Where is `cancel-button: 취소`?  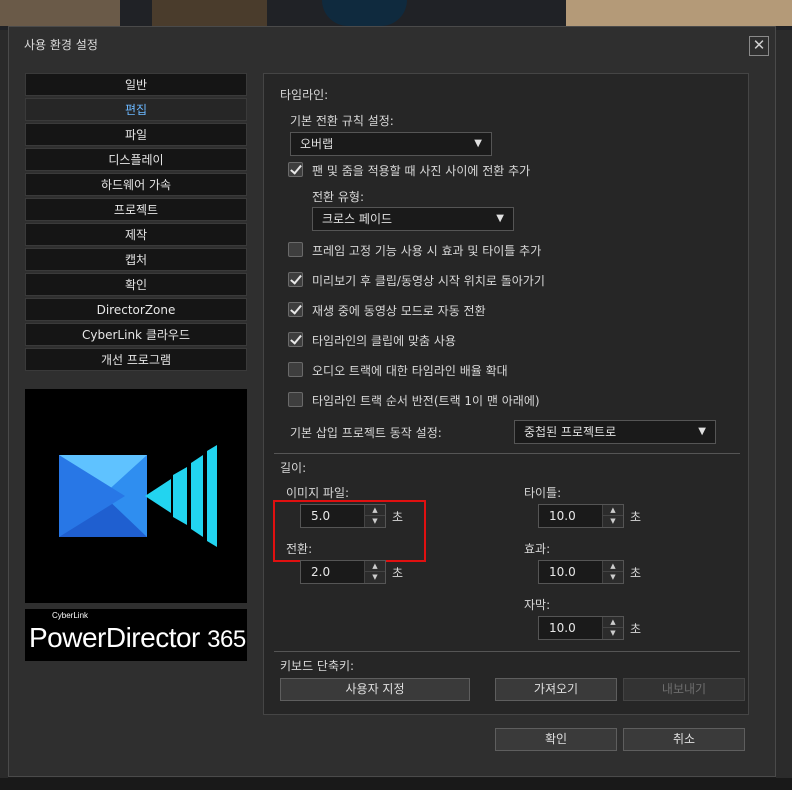
cancel-button: 취소 is located at coordinates (684, 739).